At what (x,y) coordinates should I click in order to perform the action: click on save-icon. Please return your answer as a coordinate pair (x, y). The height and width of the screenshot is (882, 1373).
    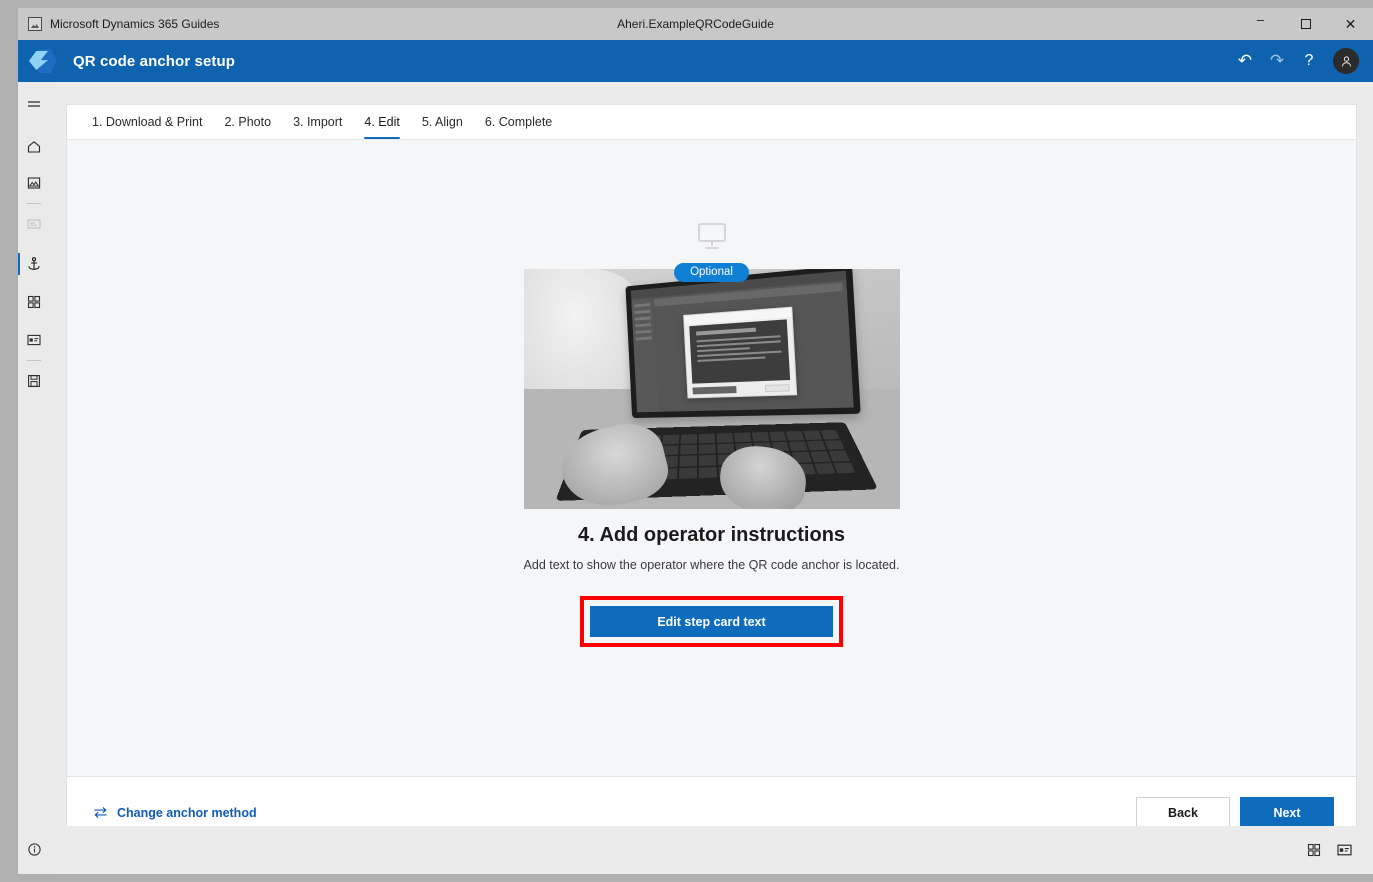
    Looking at the image, I should click on (34, 381).